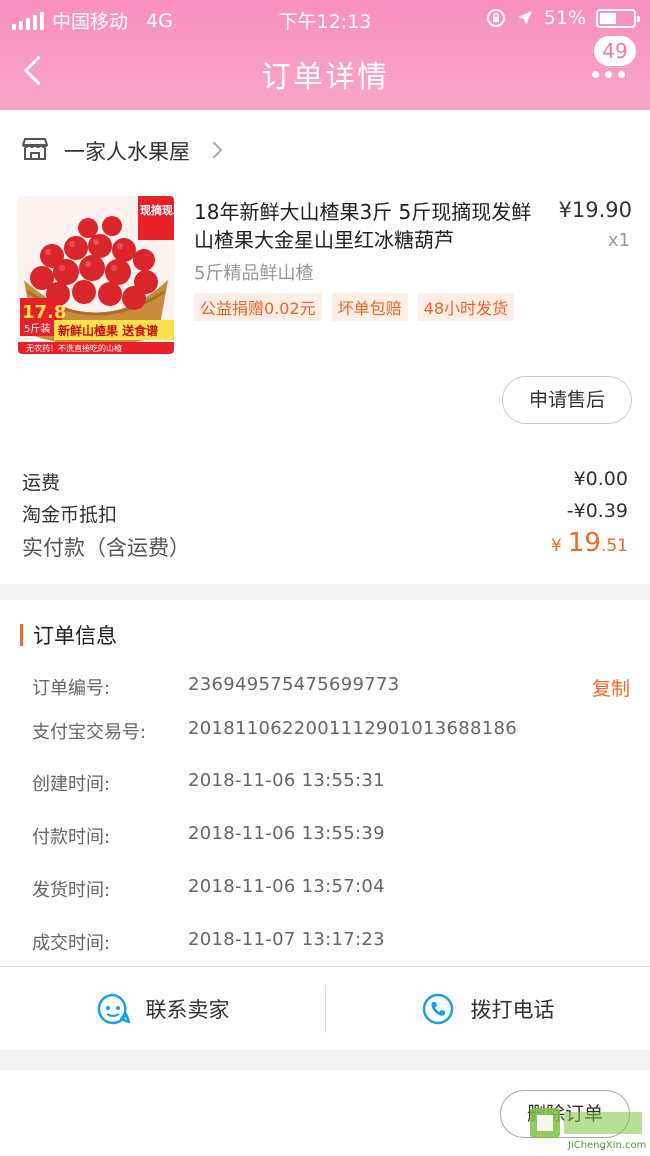  Describe the element at coordinates (608, 74) in the screenshot. I see `more-menu-button` at that location.